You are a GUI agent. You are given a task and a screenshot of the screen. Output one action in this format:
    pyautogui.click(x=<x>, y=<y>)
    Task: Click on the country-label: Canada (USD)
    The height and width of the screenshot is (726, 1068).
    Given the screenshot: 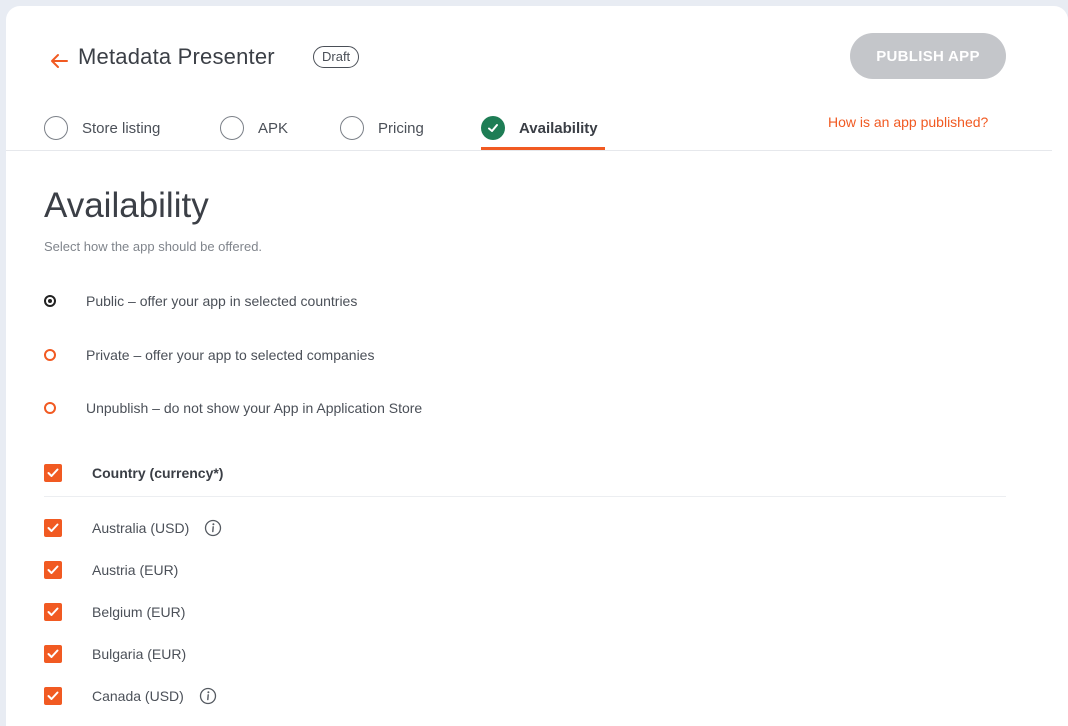 What is the action you would take?
    pyautogui.click(x=138, y=696)
    